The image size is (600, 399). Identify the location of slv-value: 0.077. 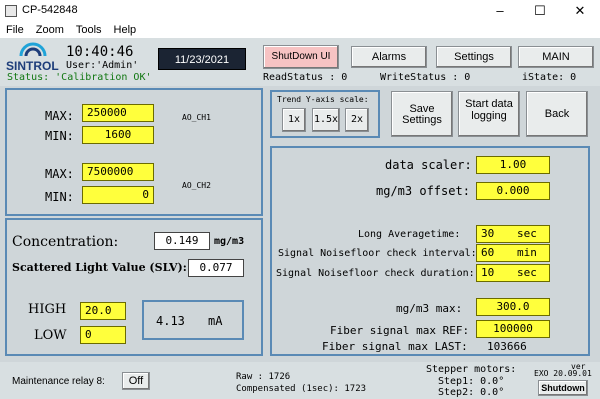
(216, 268).